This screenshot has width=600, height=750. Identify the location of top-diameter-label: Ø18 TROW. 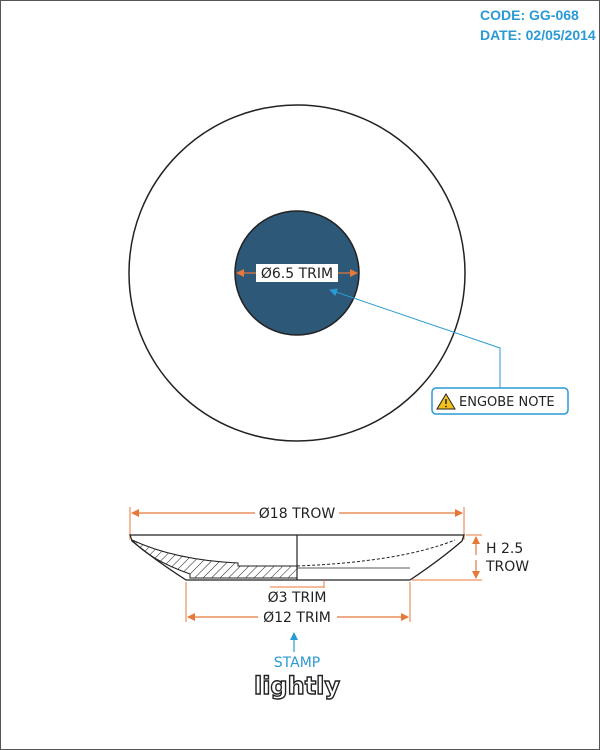
(297, 514).